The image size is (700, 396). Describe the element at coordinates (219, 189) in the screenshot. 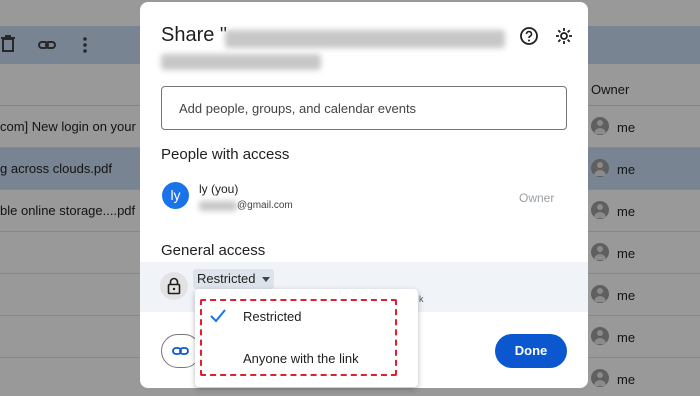

I see `person-name: ly (you)` at that location.